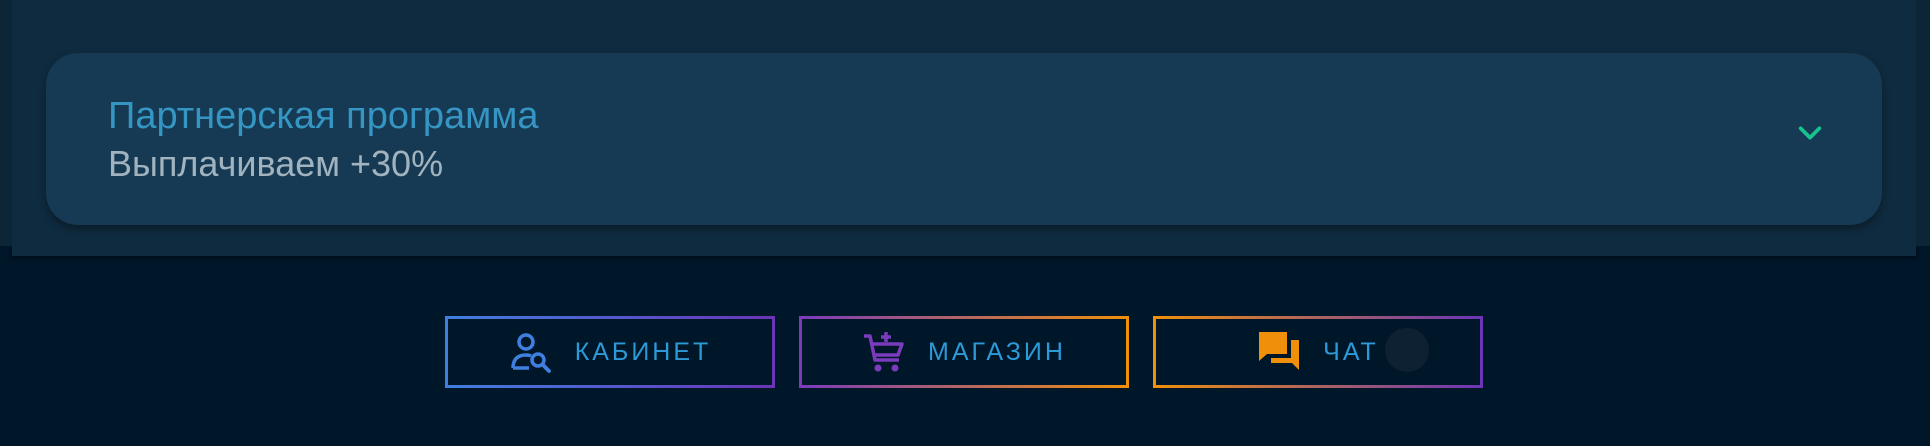  I want to click on shop-button-inner: МАГАЗИН, so click(964, 352).